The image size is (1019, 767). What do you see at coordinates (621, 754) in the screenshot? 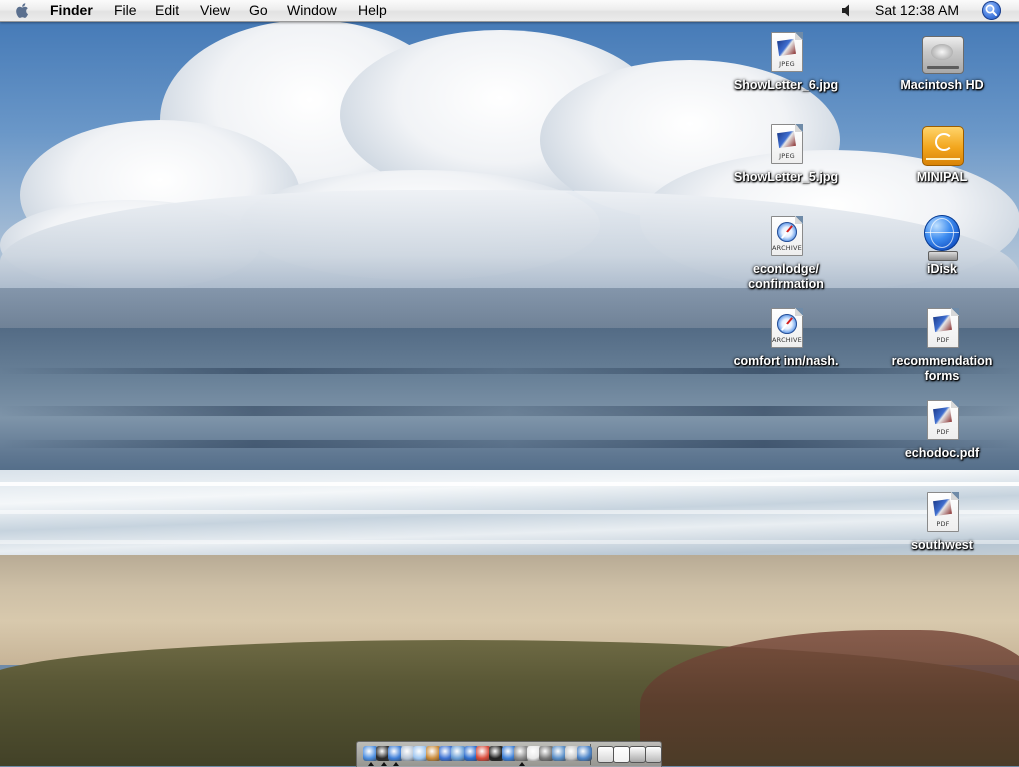
I see `minimized-window-icon` at bounding box center [621, 754].